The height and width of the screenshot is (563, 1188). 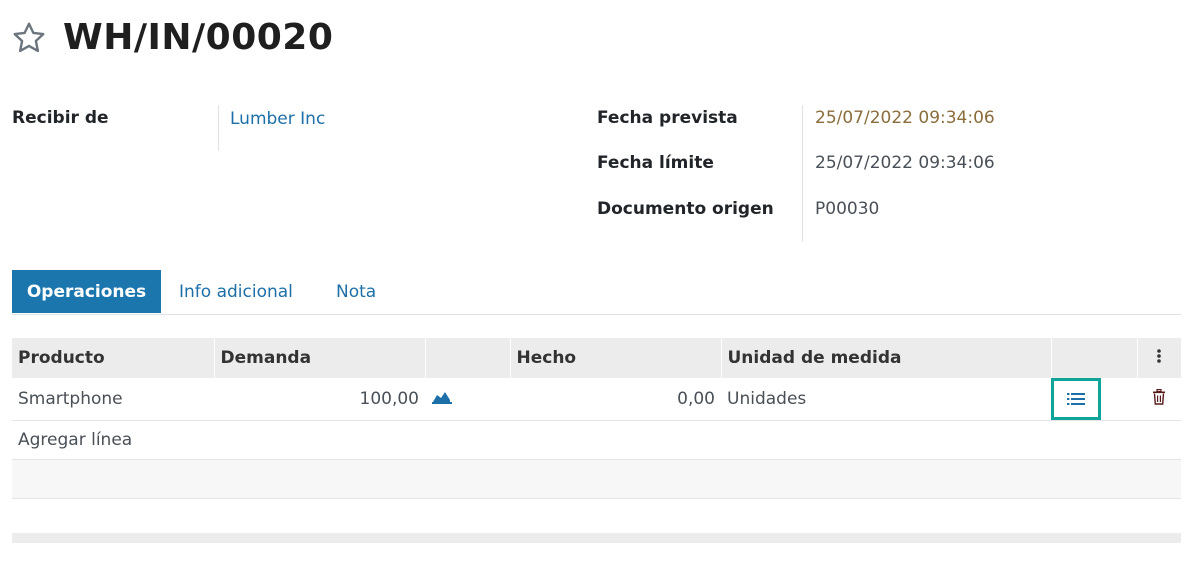 What do you see at coordinates (596, 314) in the screenshot?
I see `tabs-divider` at bounding box center [596, 314].